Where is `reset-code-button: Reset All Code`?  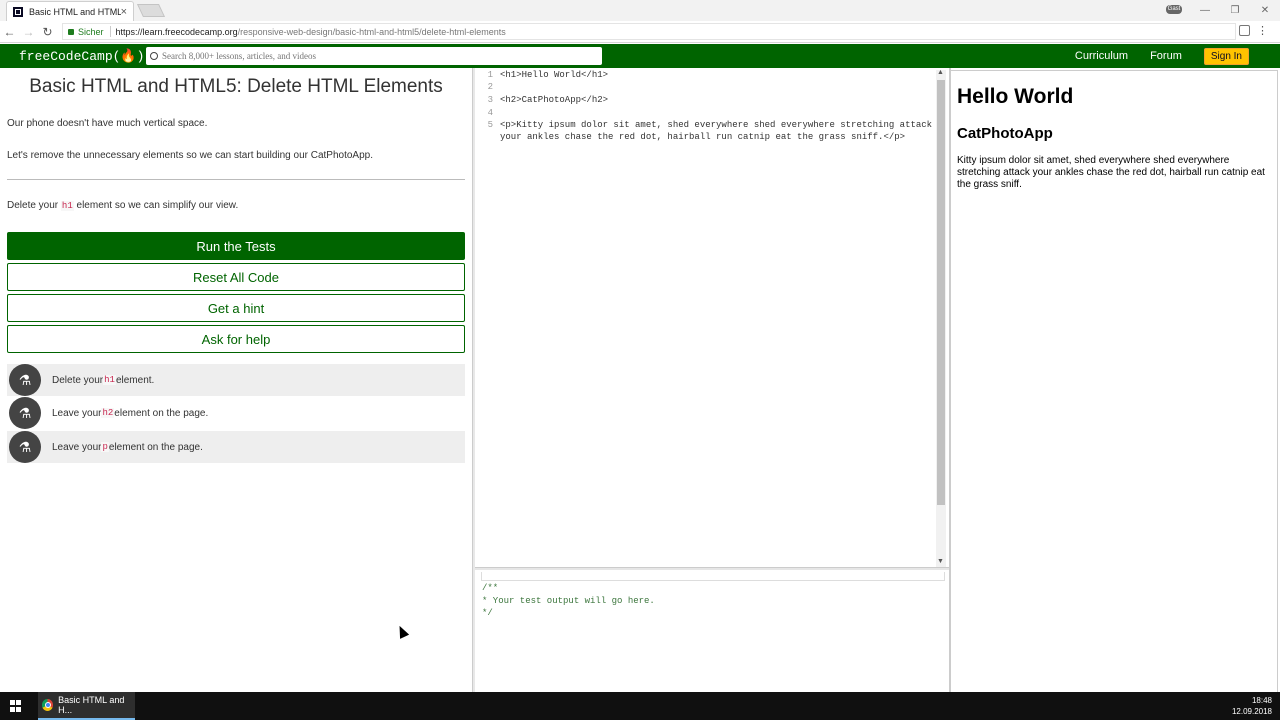
reset-code-button: Reset All Code is located at coordinates (236, 277).